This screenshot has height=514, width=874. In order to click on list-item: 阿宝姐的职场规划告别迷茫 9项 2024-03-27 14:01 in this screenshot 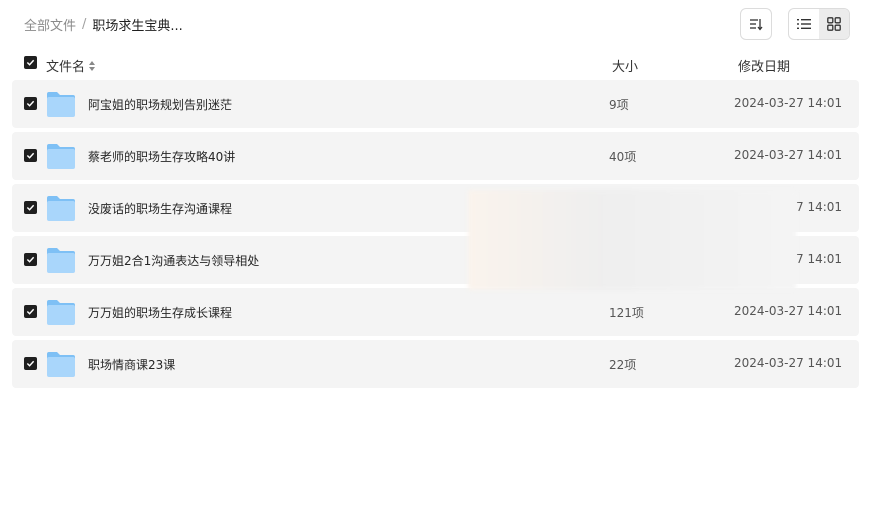, I will do `click(435, 104)`.